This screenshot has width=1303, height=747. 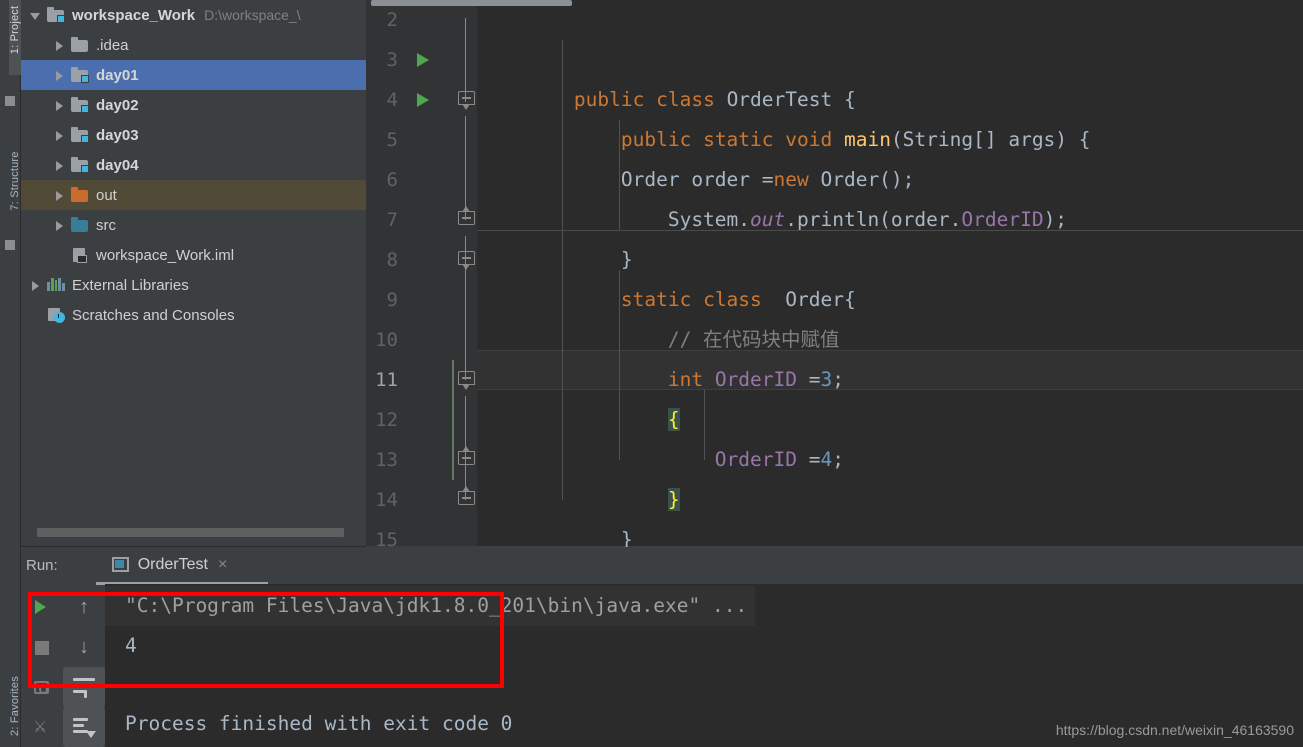 I want to click on iml-file-icon, so click(x=80, y=255).